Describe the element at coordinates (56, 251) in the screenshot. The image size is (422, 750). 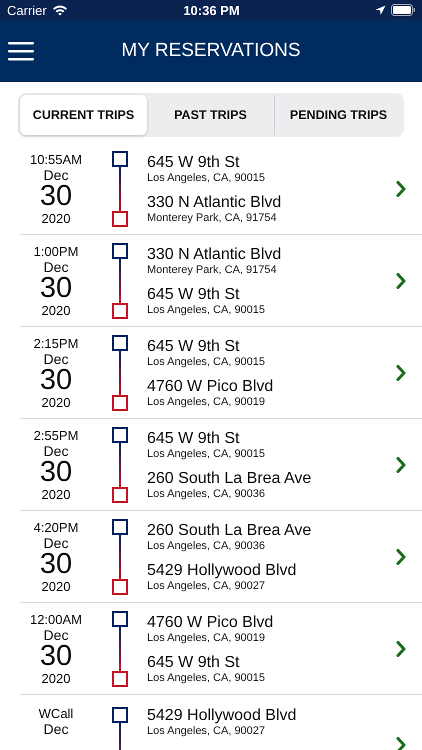
I see `pickup-time: 1:00PM` at that location.